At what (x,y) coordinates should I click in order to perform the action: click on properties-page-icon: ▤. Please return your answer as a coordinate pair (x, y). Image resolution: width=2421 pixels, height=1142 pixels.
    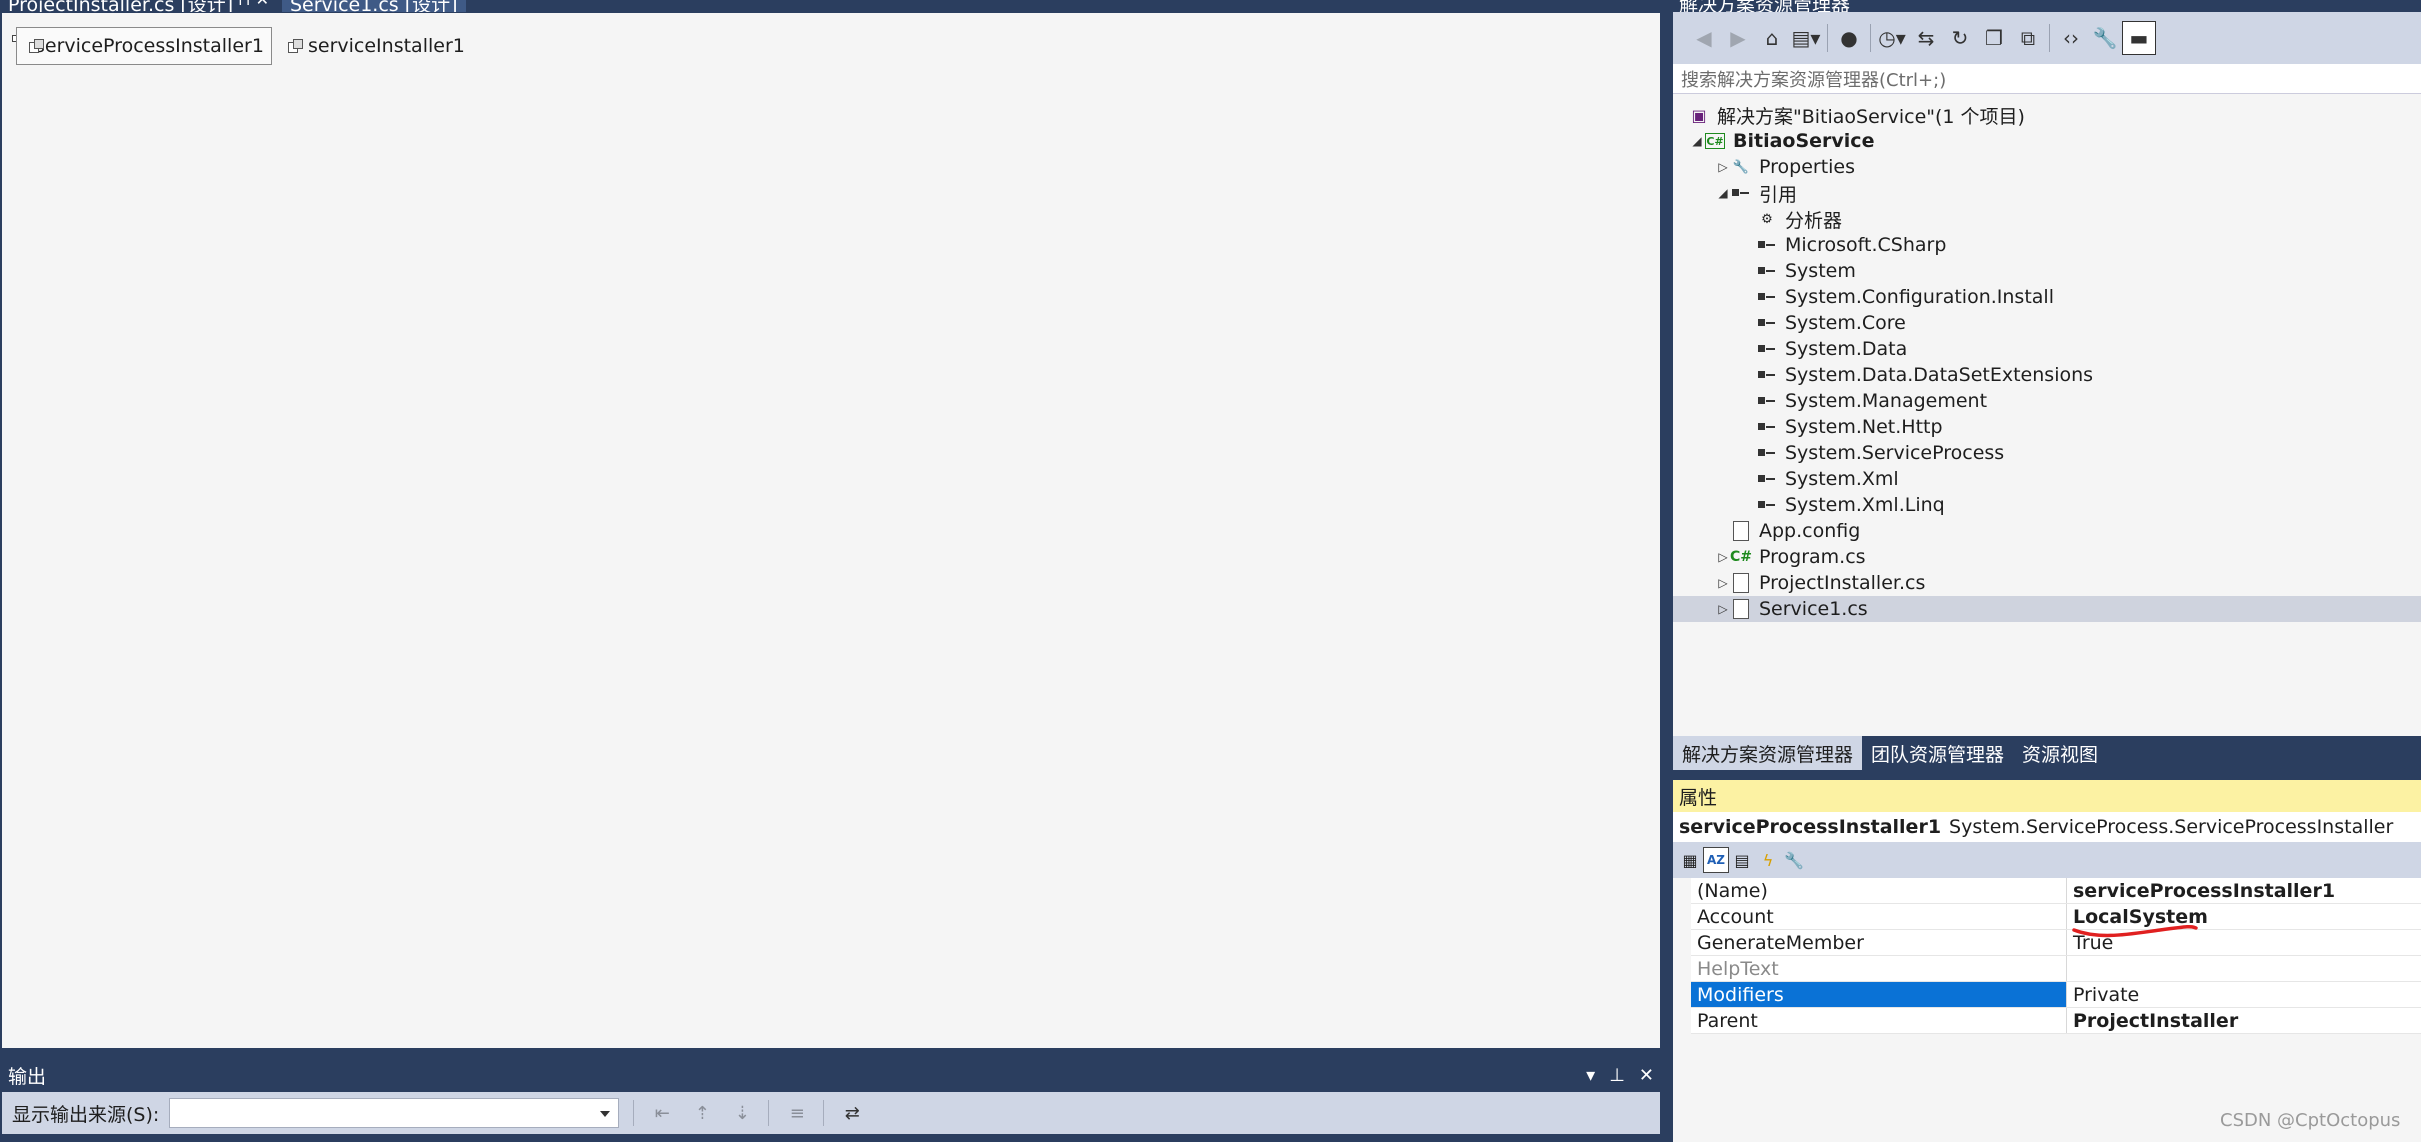
    Looking at the image, I should click on (1742, 860).